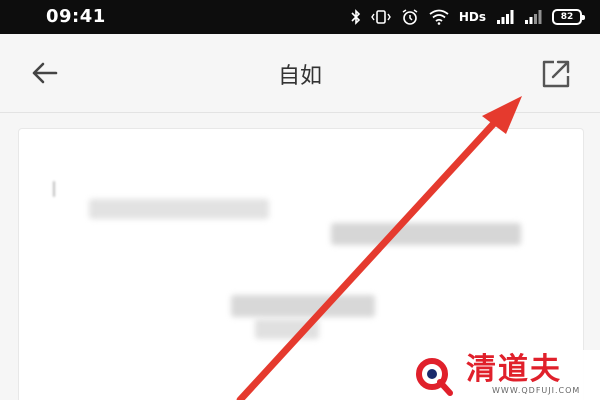  What do you see at coordinates (410, 17) in the screenshot?
I see `alarm-icon` at bounding box center [410, 17].